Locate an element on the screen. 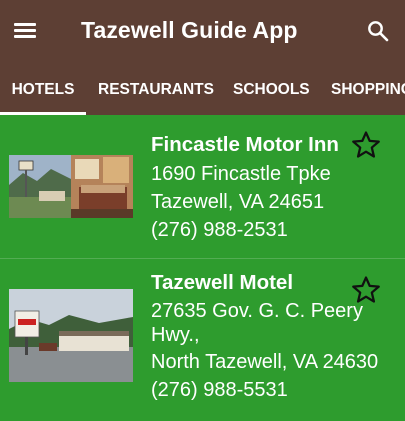 This screenshot has width=405, height=421. hotel-name: Tazewell Motel is located at coordinates (222, 282).